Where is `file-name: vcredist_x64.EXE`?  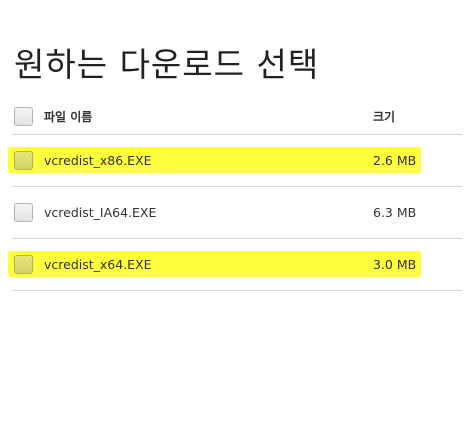
file-name: vcredist_x64.EXE is located at coordinates (98, 264).